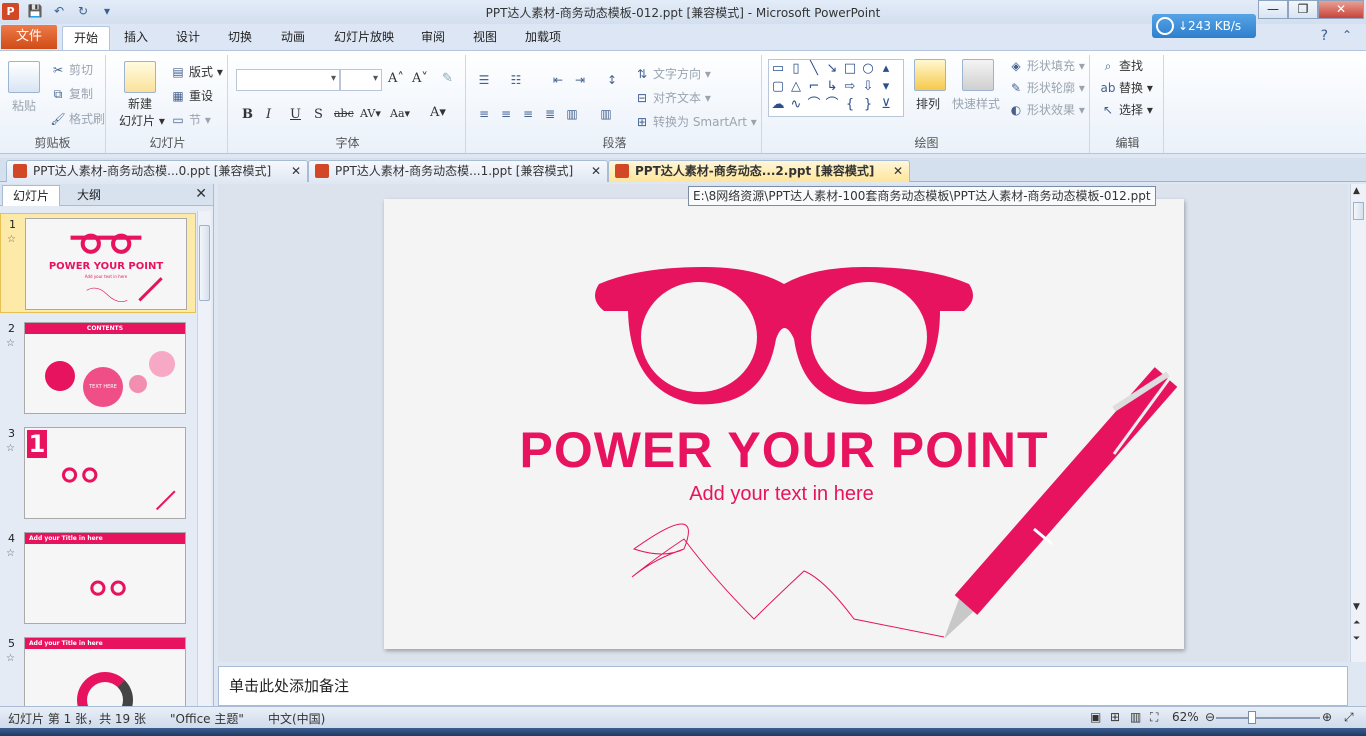 The width and height of the screenshot is (1366, 736). Describe the element at coordinates (1358, 423) in the screenshot. I see `editor-vertical-scrollbar: ▲ ▼ ⏶ ⏷` at that location.